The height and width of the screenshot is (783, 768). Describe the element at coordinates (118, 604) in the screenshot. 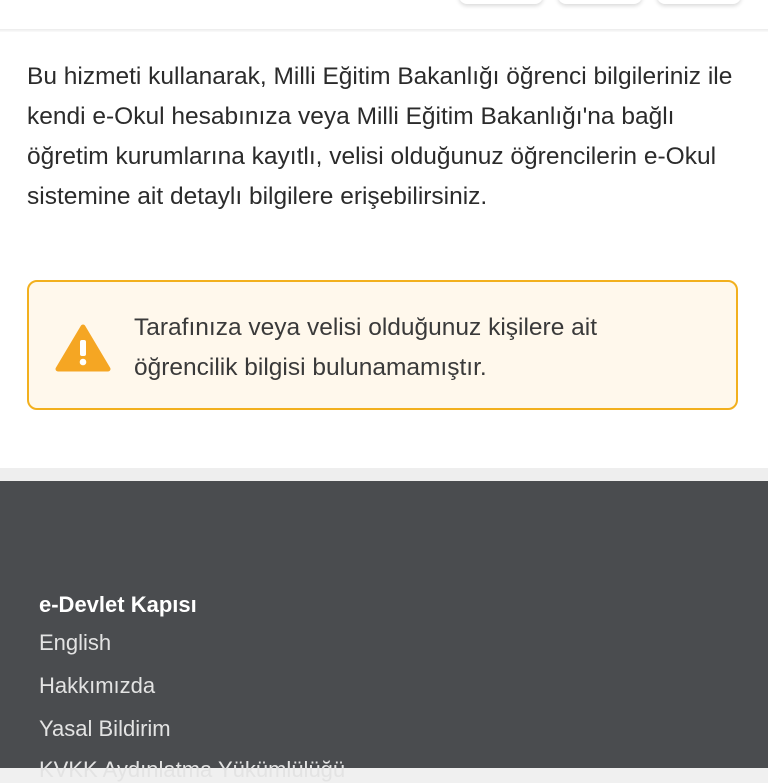

I see `footer-title: e-Devlet Kapısı` at that location.